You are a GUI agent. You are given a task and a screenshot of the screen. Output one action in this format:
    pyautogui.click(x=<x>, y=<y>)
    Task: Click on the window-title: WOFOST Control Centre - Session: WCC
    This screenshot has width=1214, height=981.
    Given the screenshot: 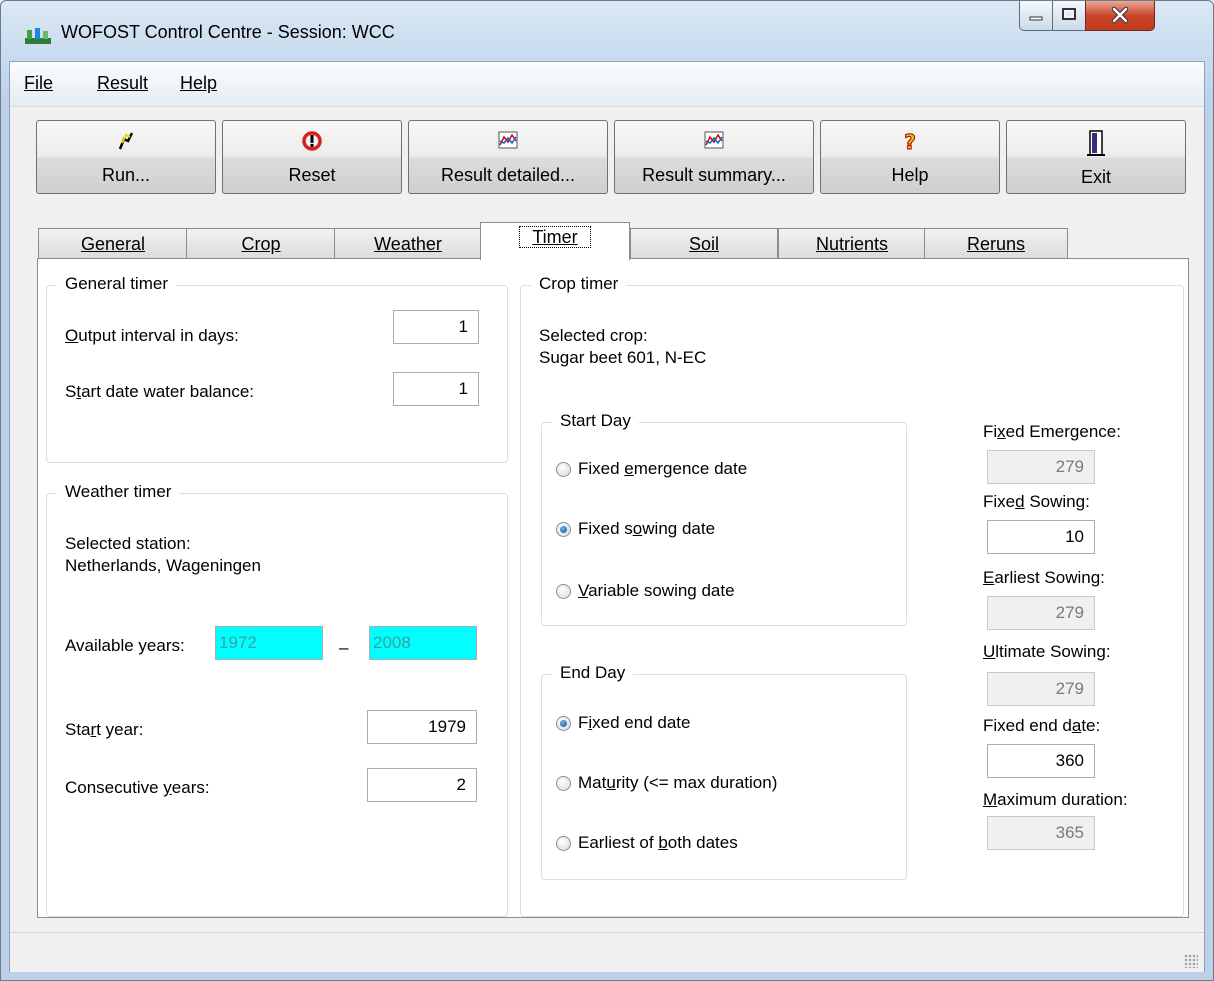 What is the action you would take?
    pyautogui.click(x=228, y=32)
    